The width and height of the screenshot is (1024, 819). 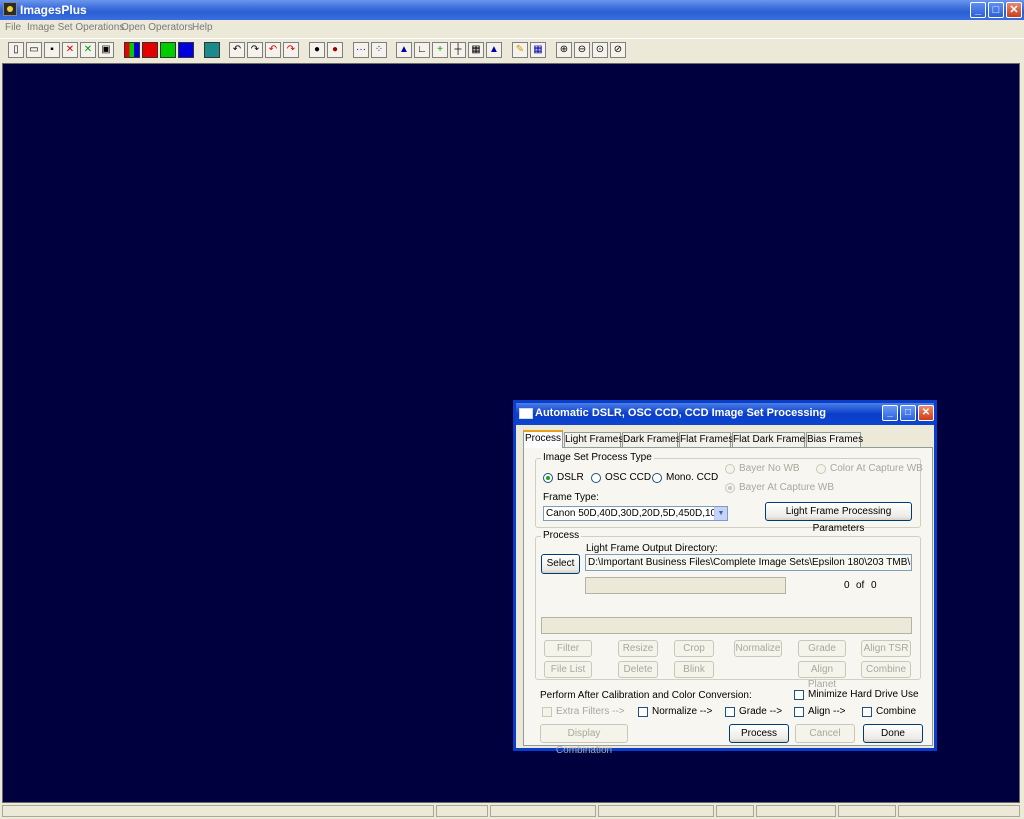 I want to click on grade-checkbox, so click(x=730, y=712).